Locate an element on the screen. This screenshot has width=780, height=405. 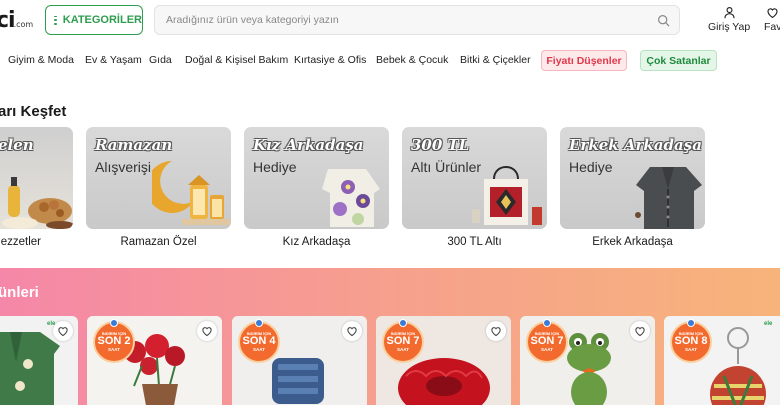
card-caption: Kız Arkadaşa is located at coordinates (316, 242).